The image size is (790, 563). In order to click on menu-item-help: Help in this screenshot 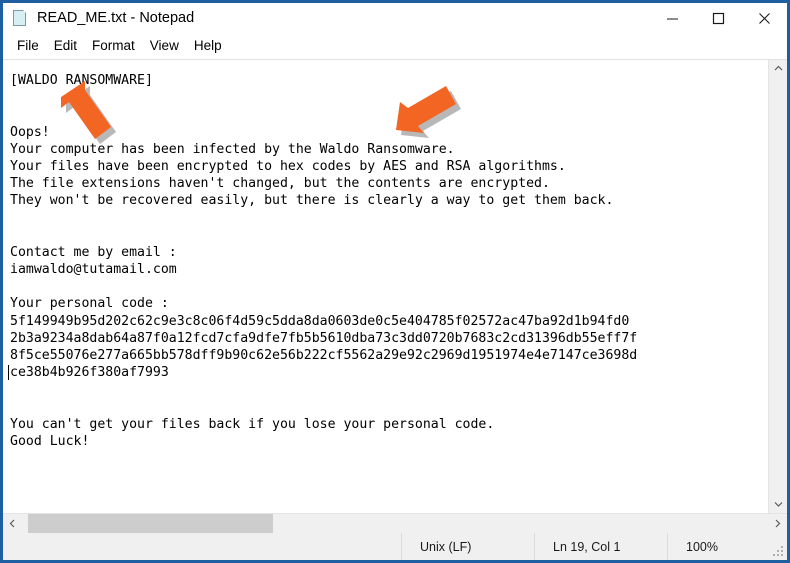, I will do `click(208, 46)`.